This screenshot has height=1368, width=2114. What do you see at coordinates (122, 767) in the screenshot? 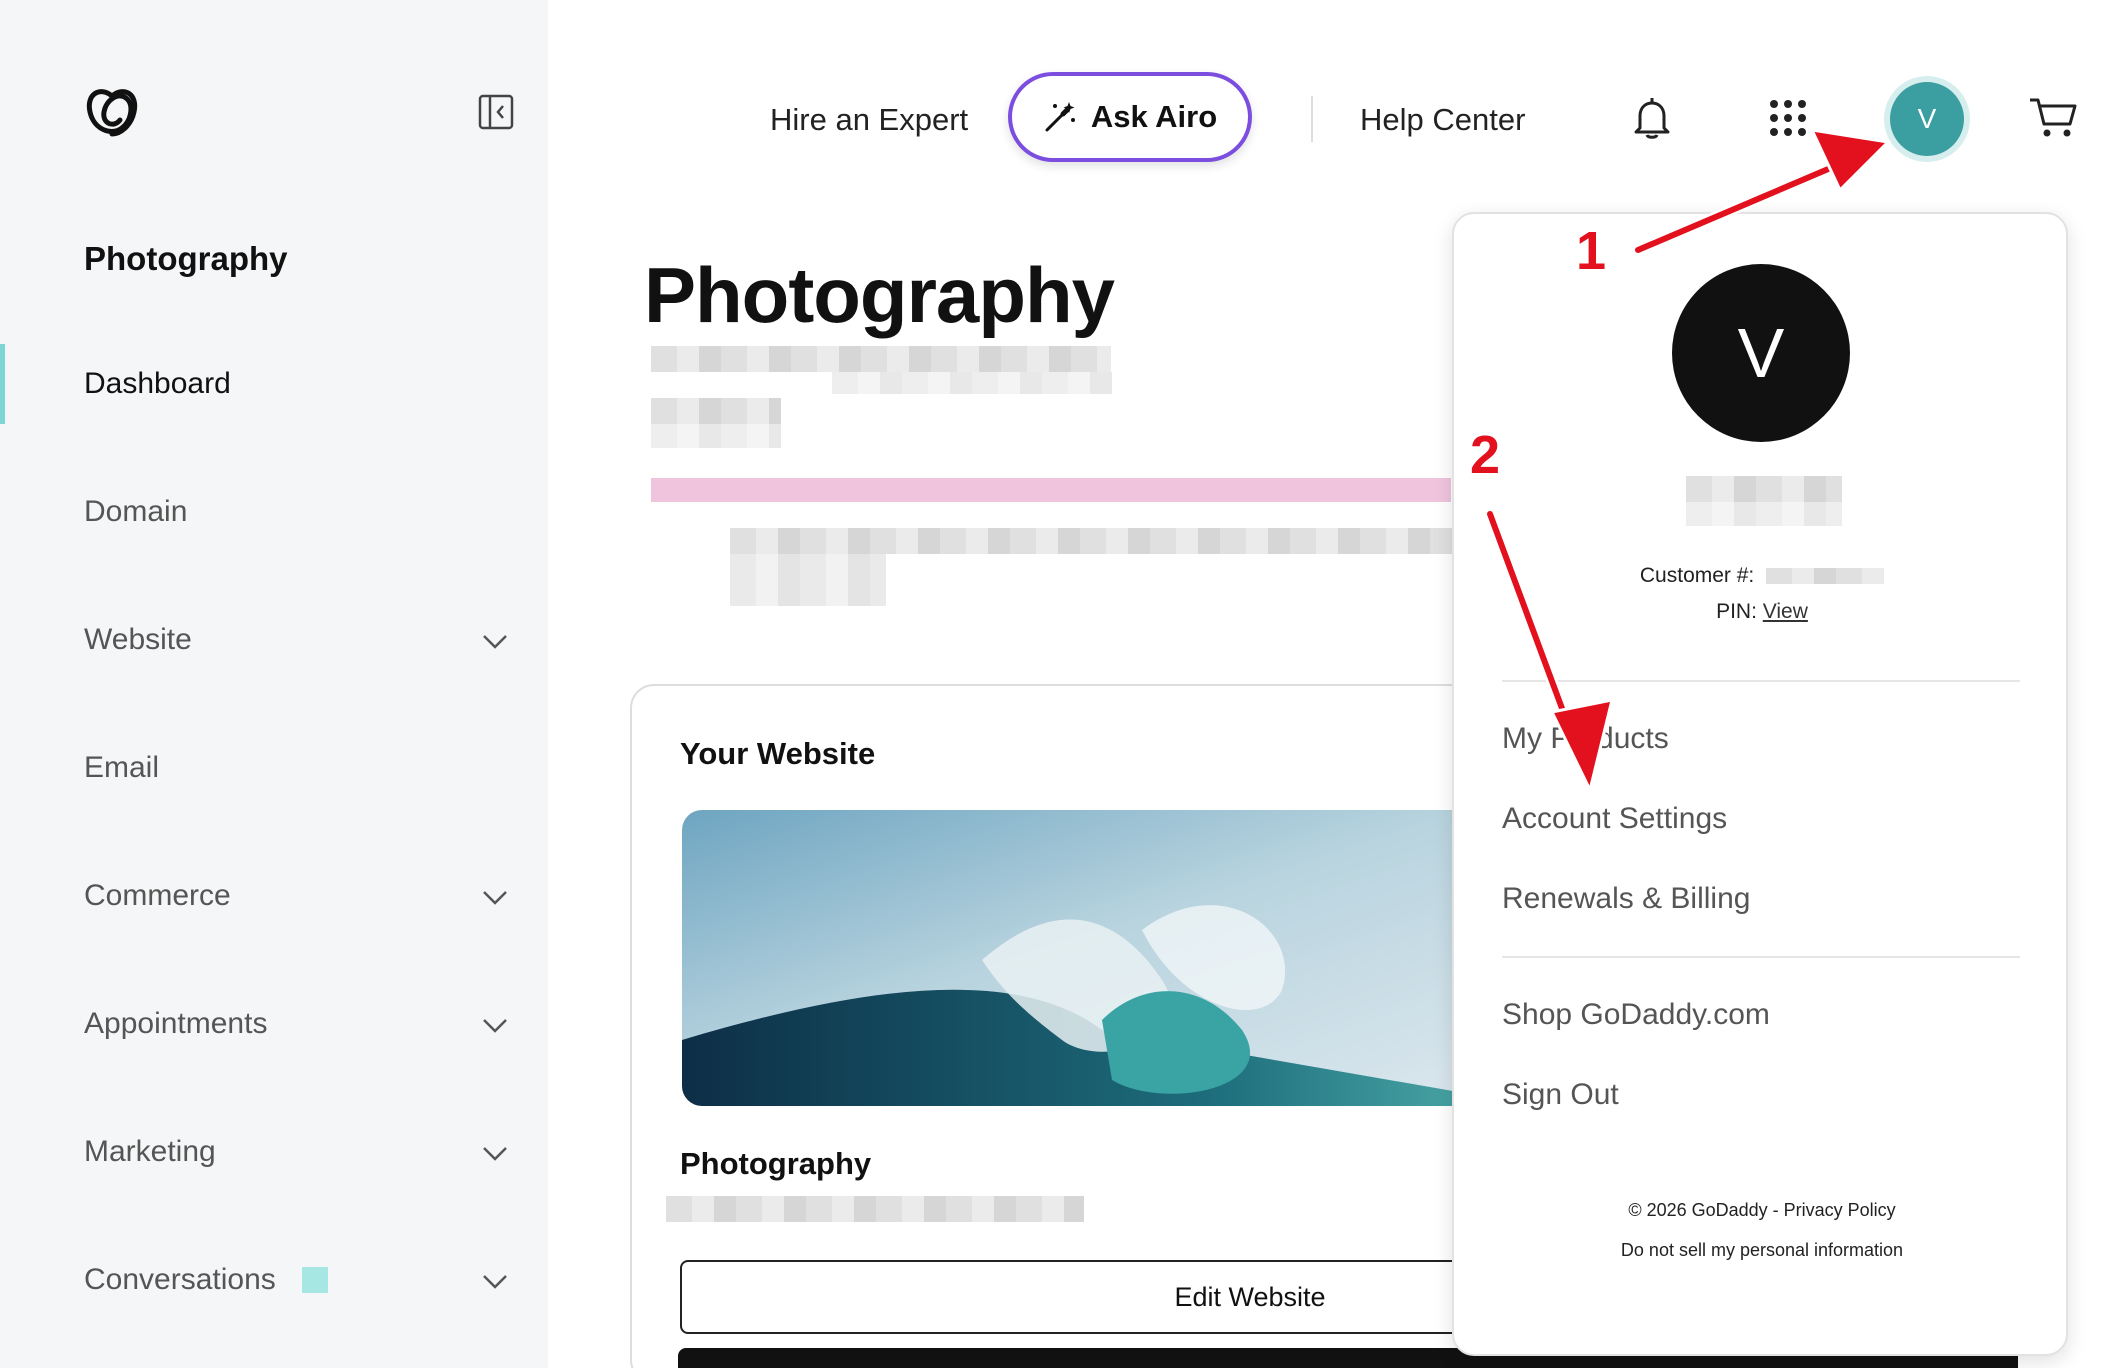
I see `sidebar-item-label: Email` at bounding box center [122, 767].